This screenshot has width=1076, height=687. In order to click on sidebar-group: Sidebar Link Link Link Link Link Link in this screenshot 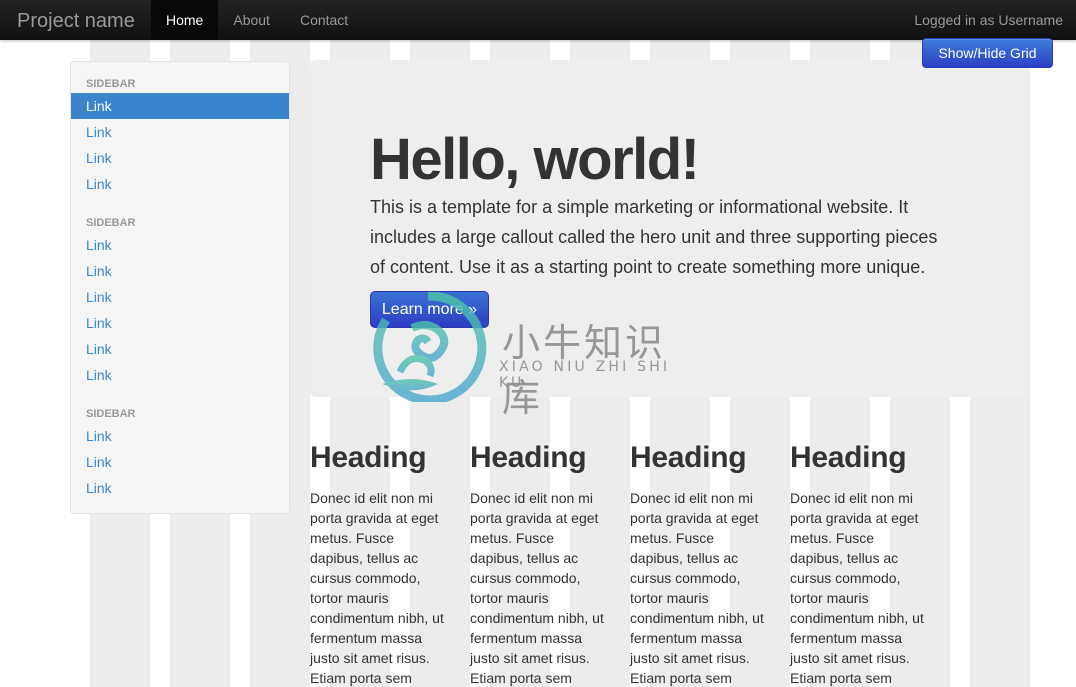, I will do `click(180, 299)`.